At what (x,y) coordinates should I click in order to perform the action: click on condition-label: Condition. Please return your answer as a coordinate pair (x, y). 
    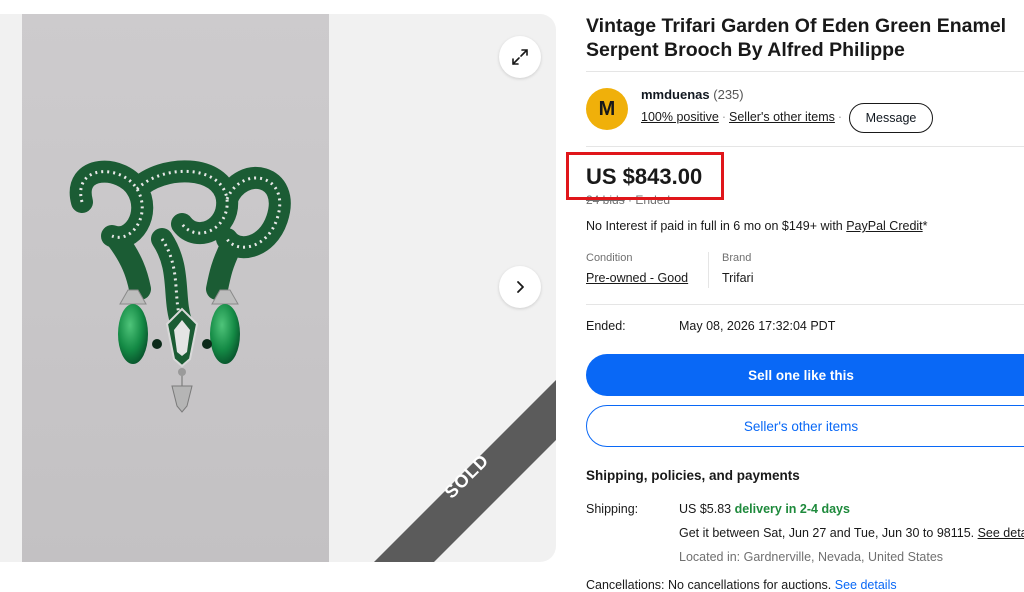
    Looking at the image, I should click on (609, 258).